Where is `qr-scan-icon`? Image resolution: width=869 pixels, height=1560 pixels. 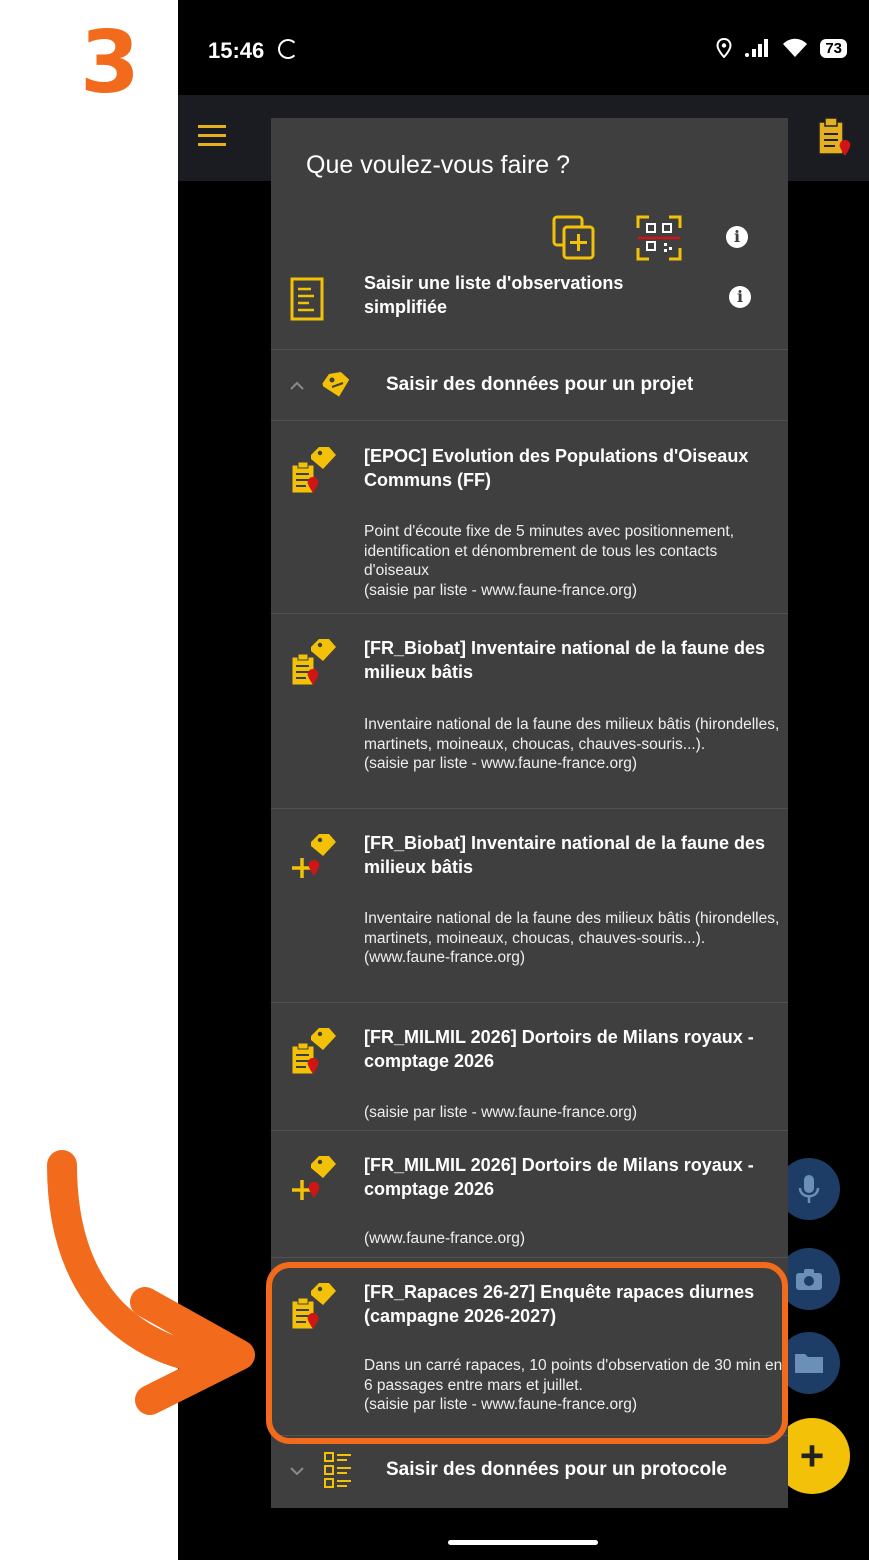
qr-scan-icon is located at coordinates (659, 238).